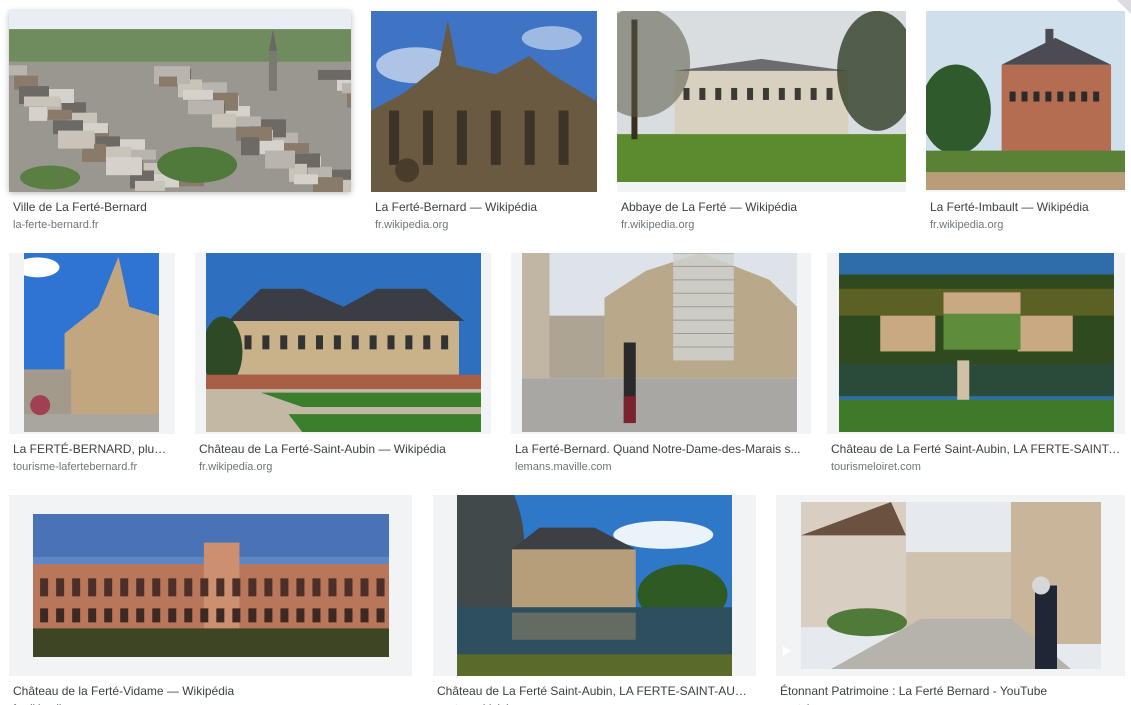 Image resolution: width=1131 pixels, height=705 pixels. I want to click on video-play-icon, so click(787, 651).